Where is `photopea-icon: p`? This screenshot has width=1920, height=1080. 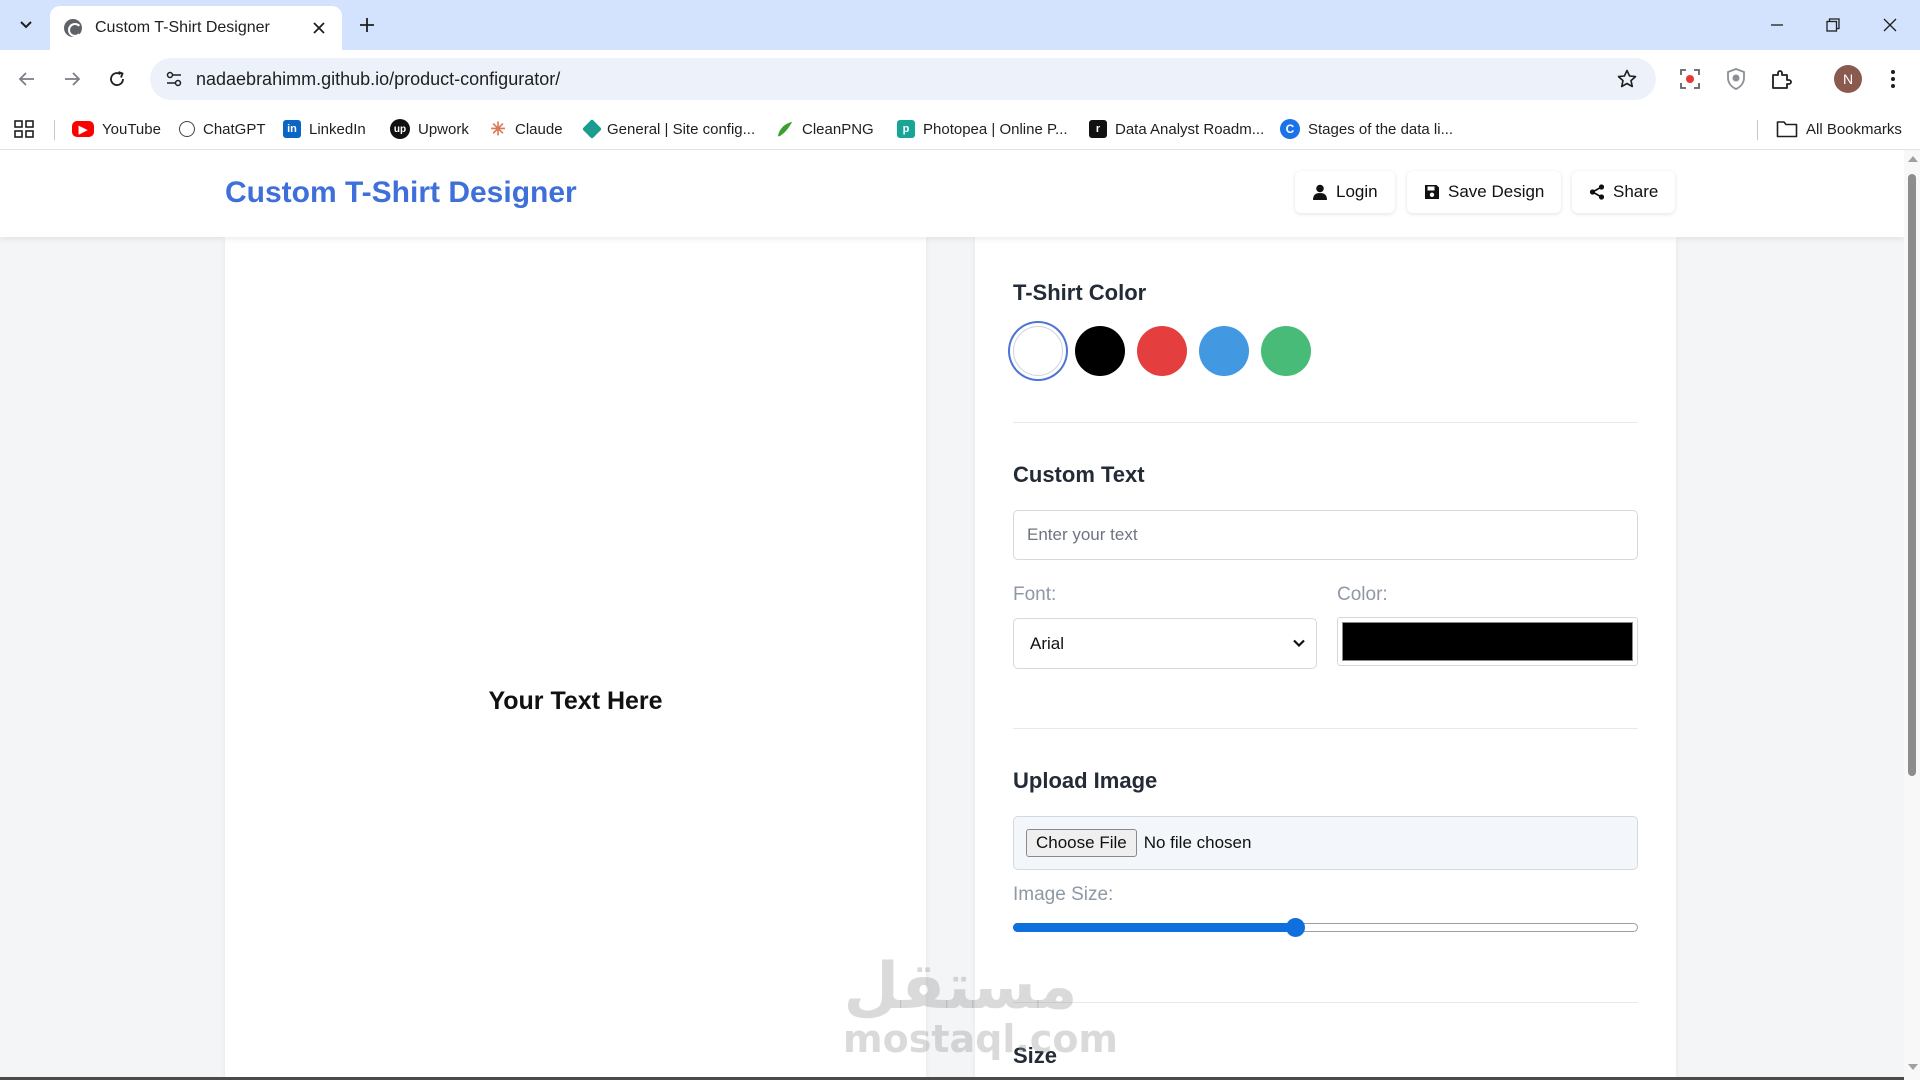
photopea-icon: p is located at coordinates (906, 129).